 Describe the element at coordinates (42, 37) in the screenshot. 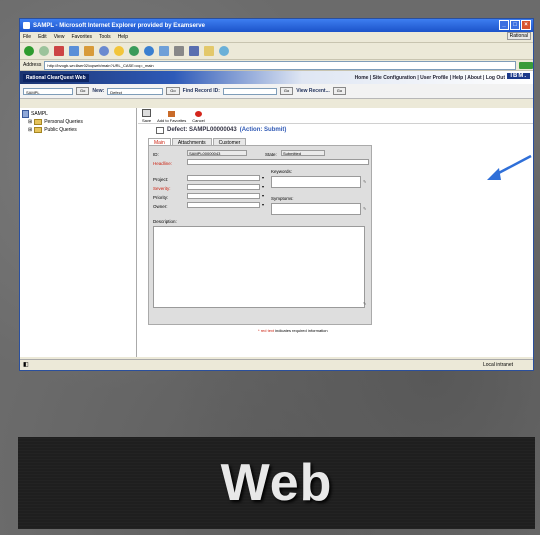

I see `menu-edit: Edit` at that location.